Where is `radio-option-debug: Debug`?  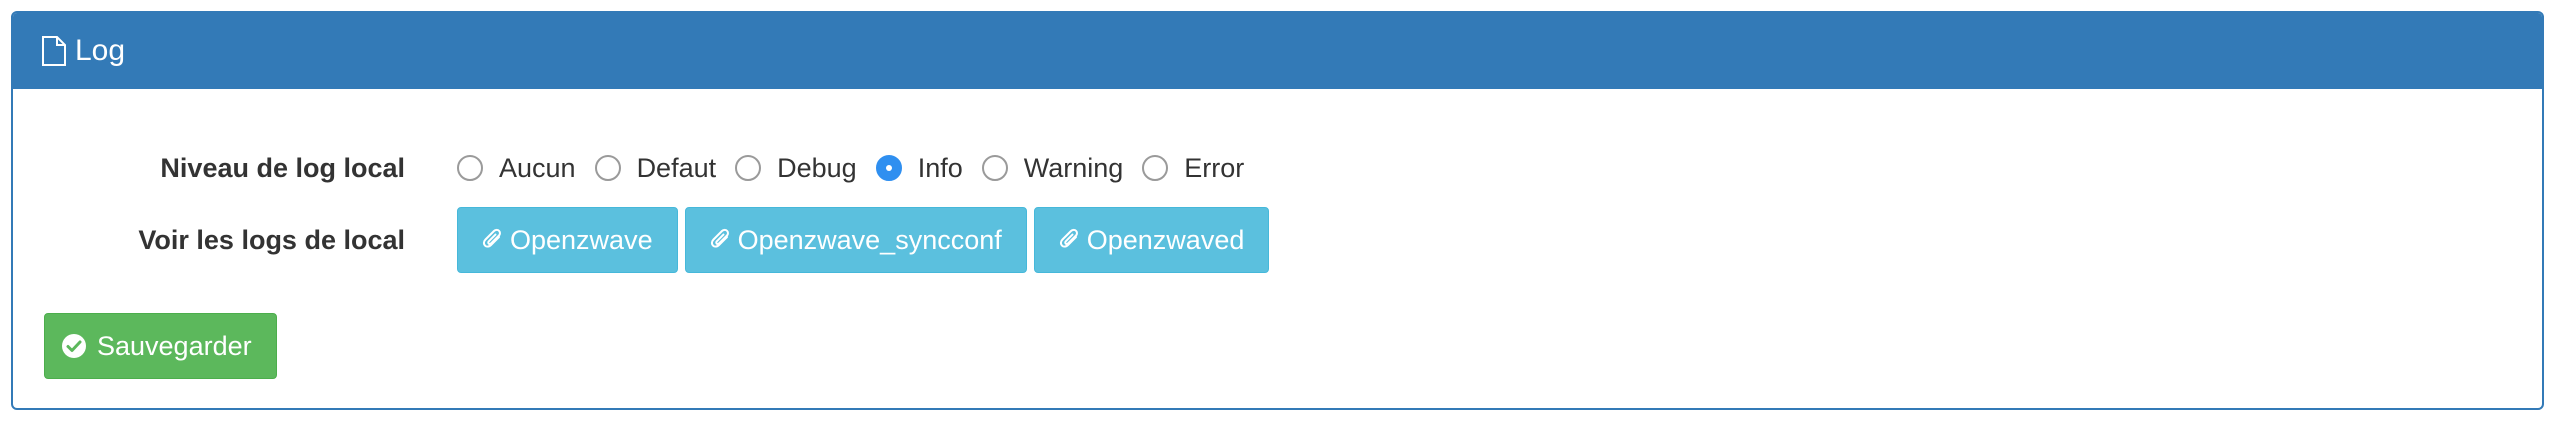 radio-option-debug: Debug is located at coordinates (796, 168).